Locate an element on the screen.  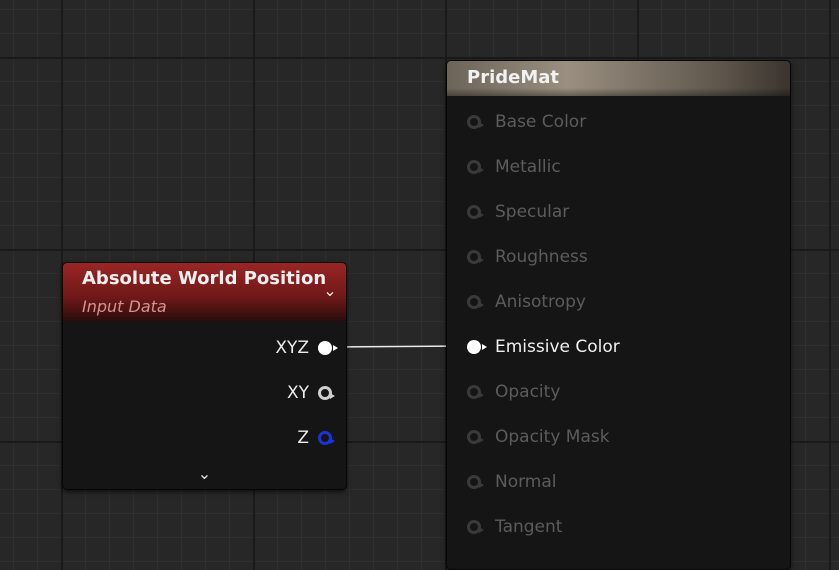
input-pin-tangent is located at coordinates (475, 527).